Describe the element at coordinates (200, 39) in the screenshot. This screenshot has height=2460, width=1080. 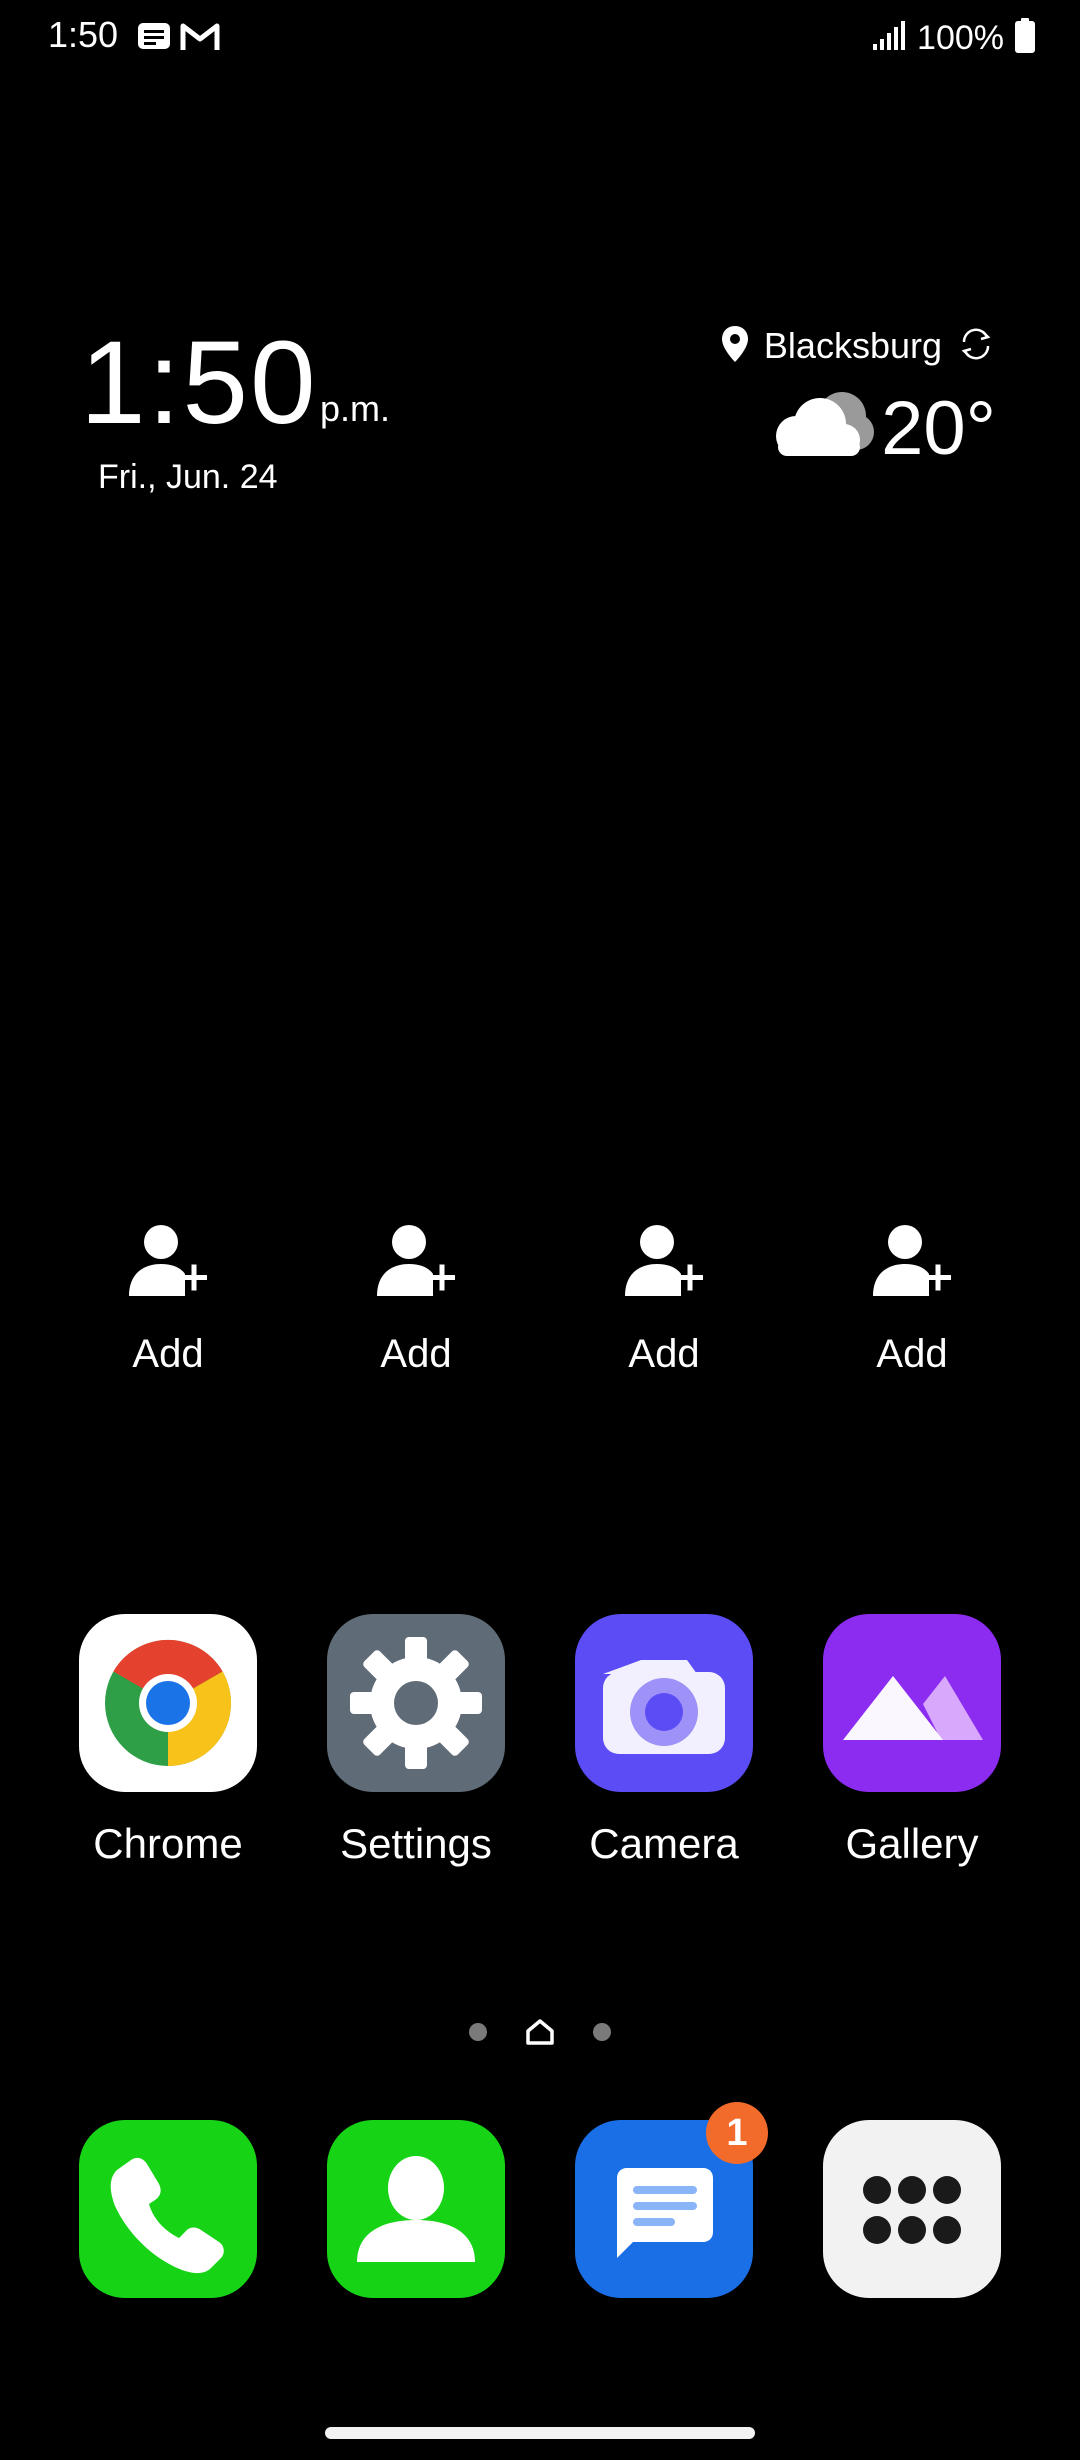
I see `gmail-notification-icon` at that location.